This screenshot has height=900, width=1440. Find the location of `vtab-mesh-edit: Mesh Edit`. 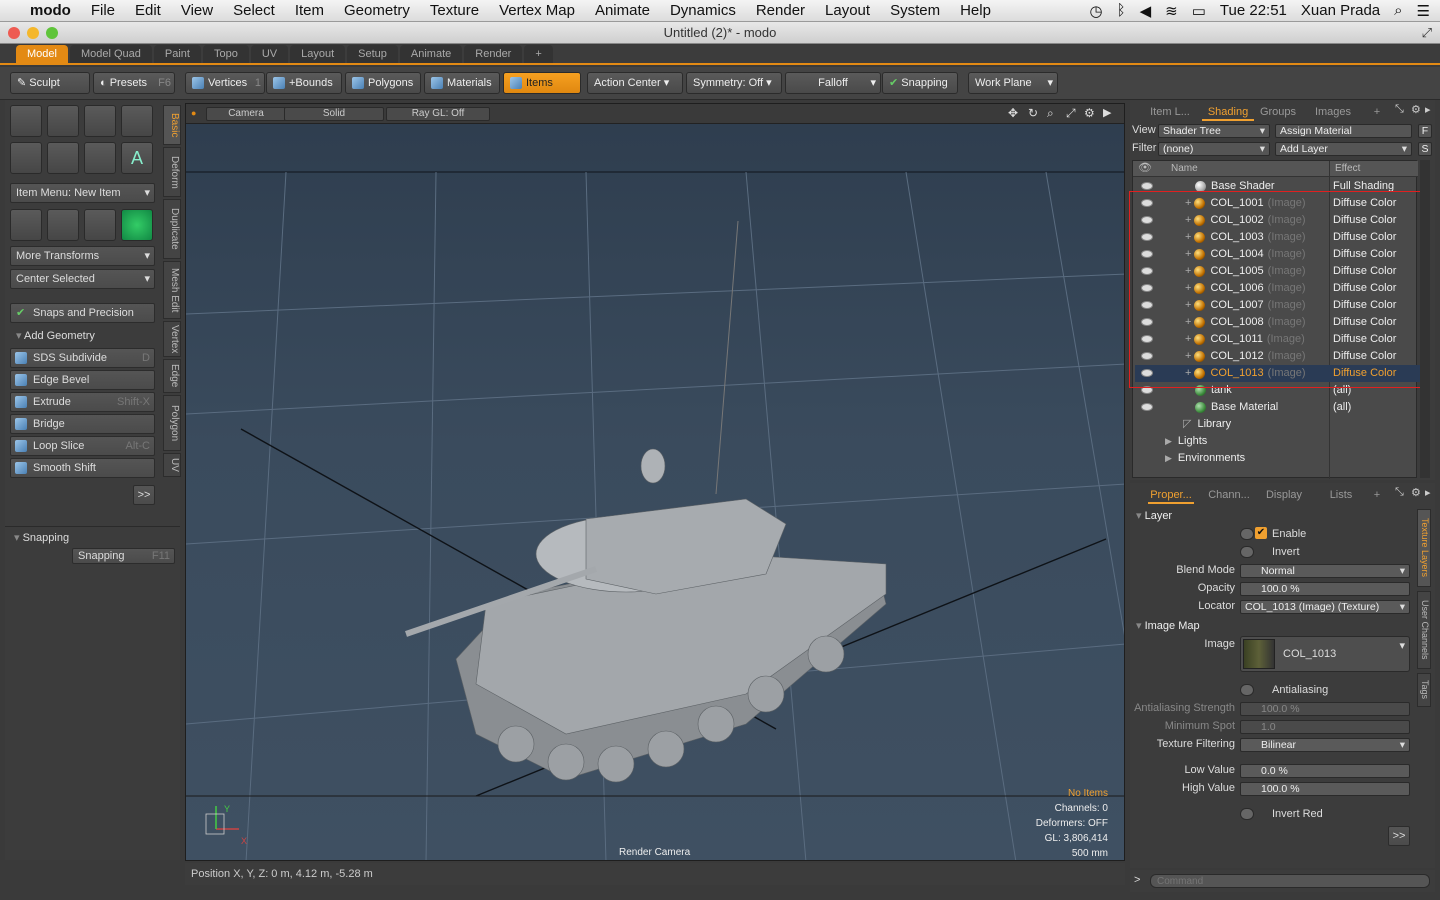

vtab-mesh-edit: Mesh Edit is located at coordinates (172, 290).